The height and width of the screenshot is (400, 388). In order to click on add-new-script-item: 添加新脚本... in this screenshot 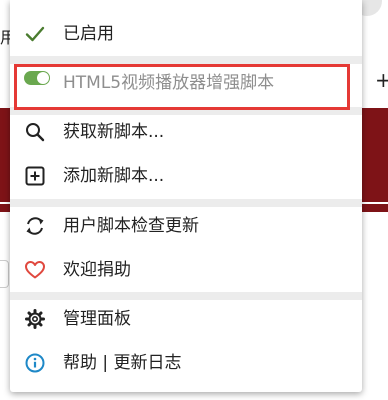, I will do `click(186, 176)`.